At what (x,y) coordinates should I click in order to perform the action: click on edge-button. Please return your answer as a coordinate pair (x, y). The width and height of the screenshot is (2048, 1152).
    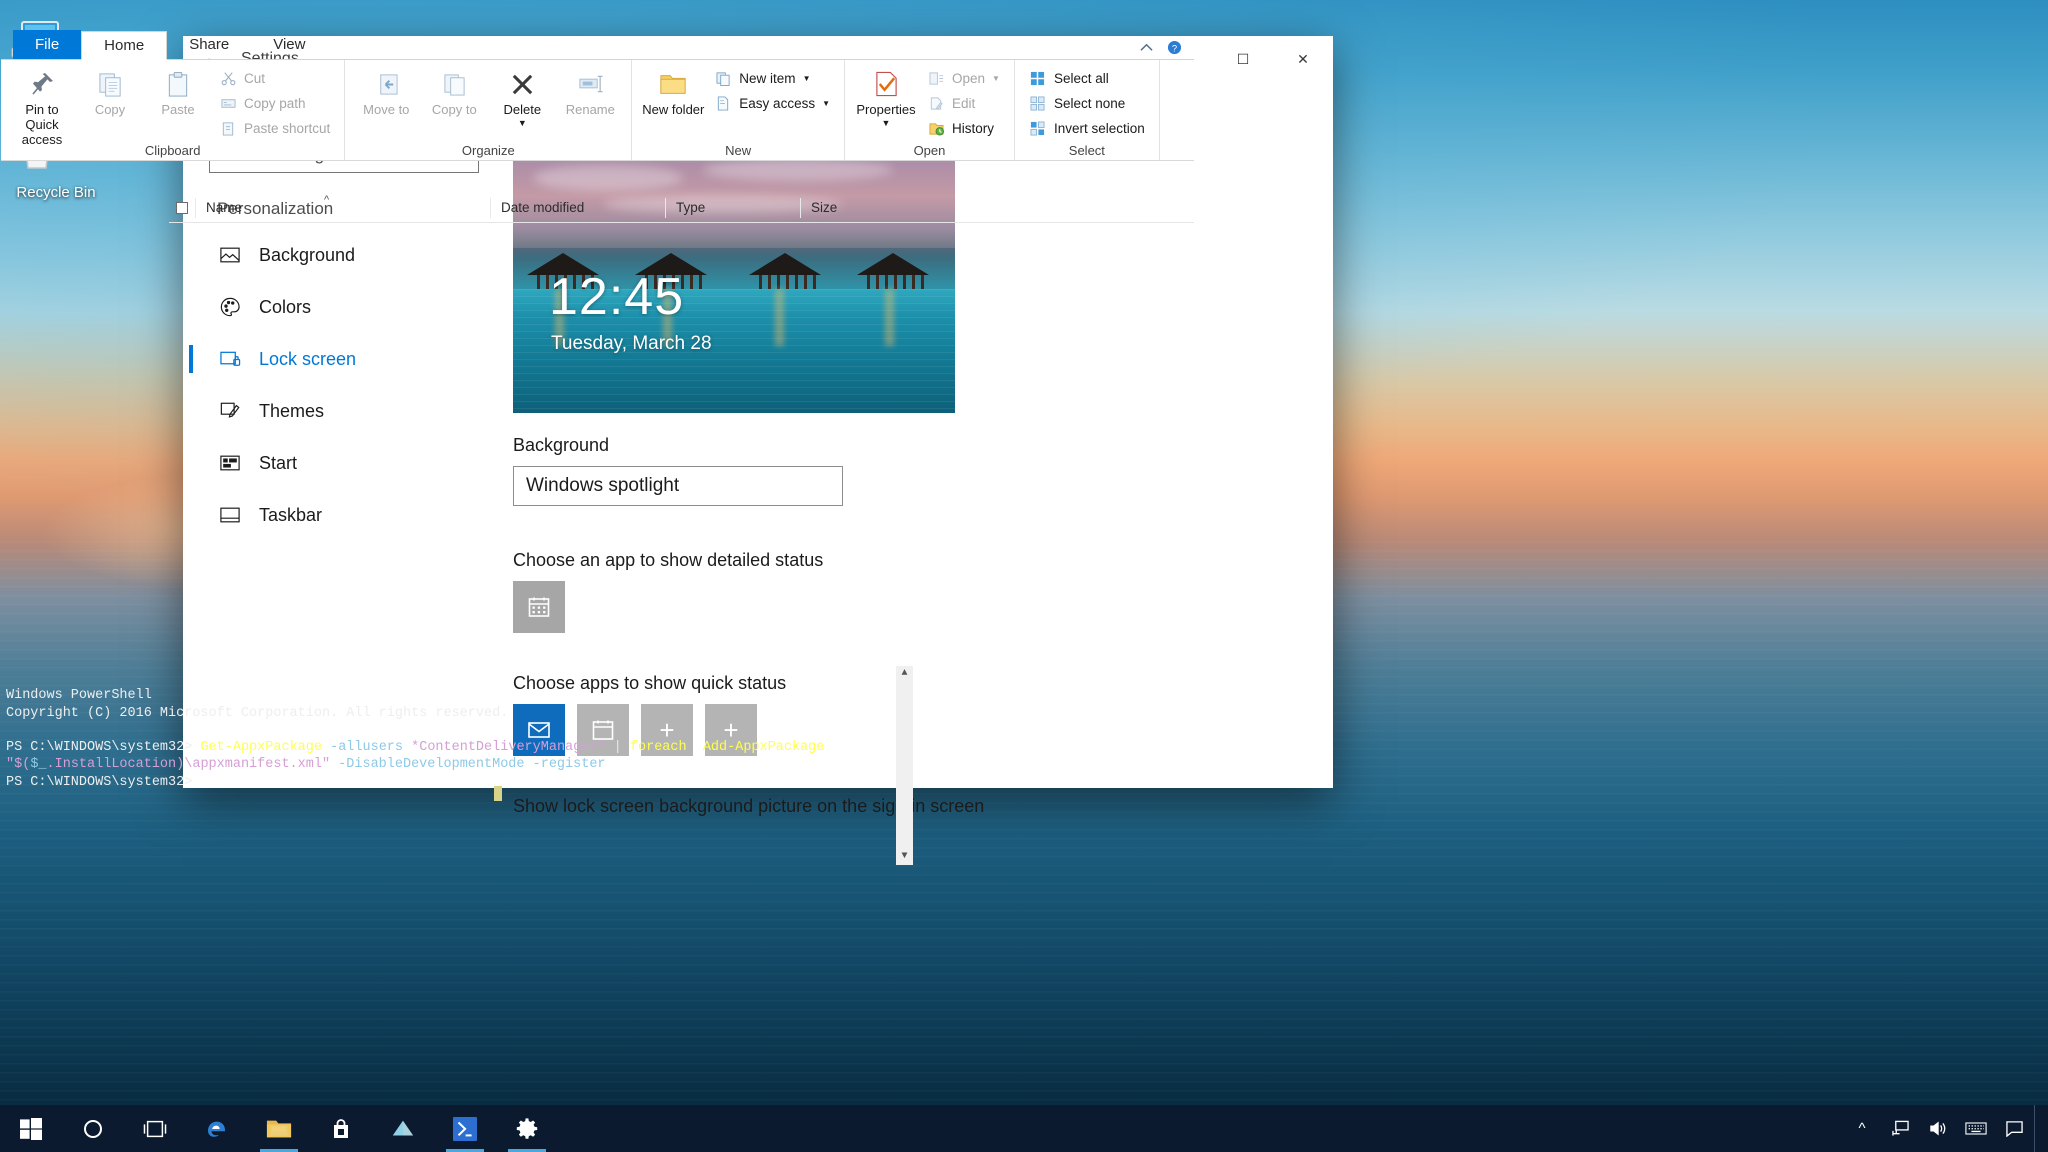
    Looking at the image, I should click on (217, 1128).